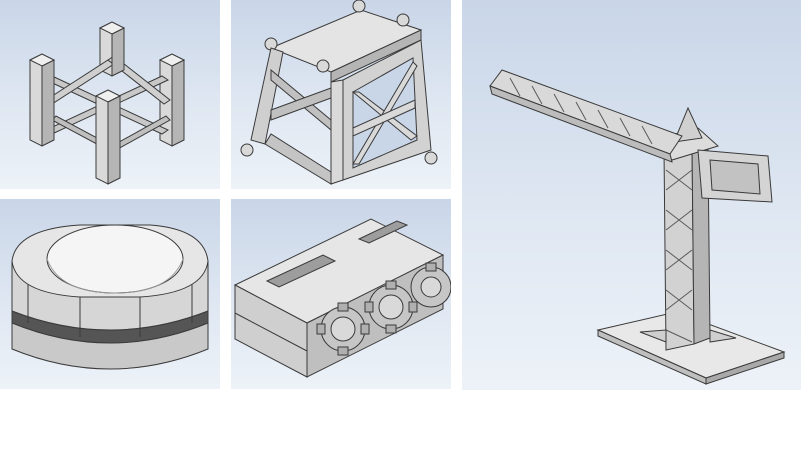  I want to click on truss-frame-model, so click(339, 92).